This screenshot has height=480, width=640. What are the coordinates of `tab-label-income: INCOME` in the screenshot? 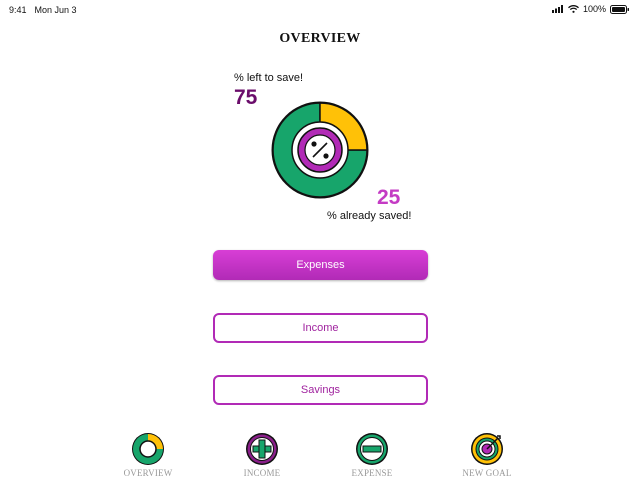 It's located at (262, 473).